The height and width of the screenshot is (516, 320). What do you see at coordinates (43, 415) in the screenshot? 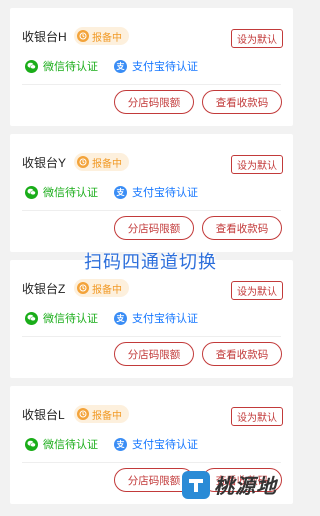
I see `cashier-name: 收银台L` at bounding box center [43, 415].